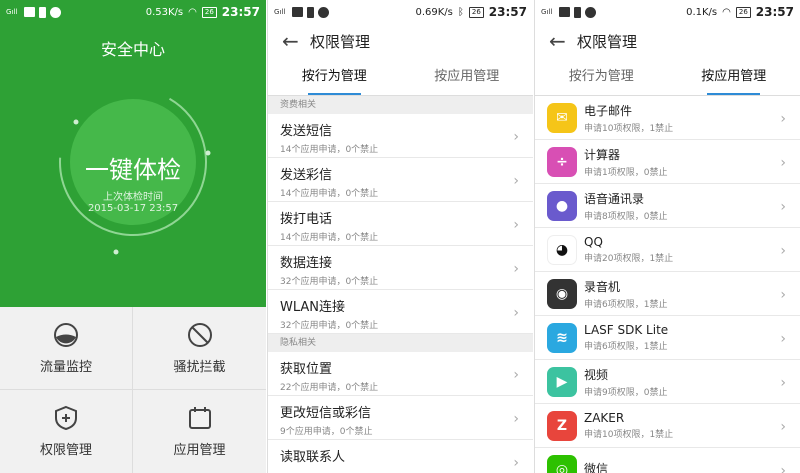  Describe the element at coordinates (562, 463) in the screenshot. I see `wechat-icon: ◎` at that location.